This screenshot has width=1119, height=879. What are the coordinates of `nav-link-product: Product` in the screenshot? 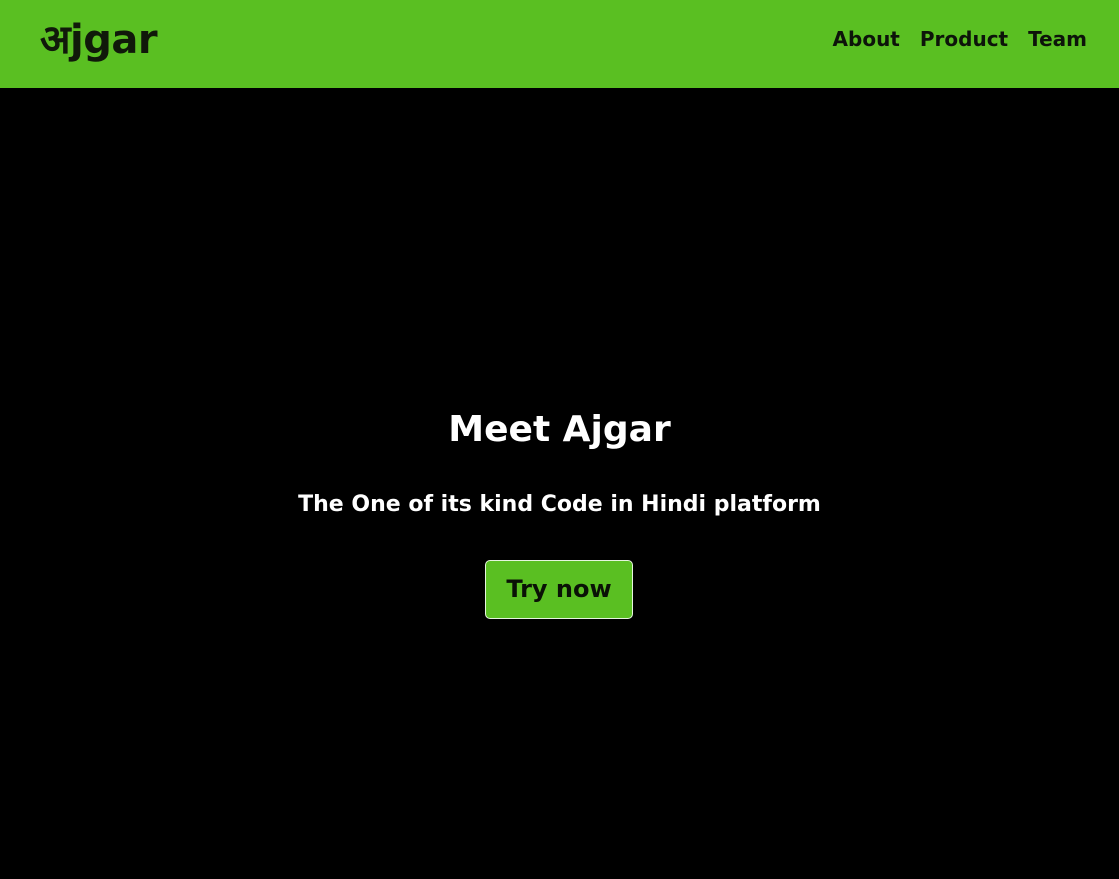 It's located at (964, 39).